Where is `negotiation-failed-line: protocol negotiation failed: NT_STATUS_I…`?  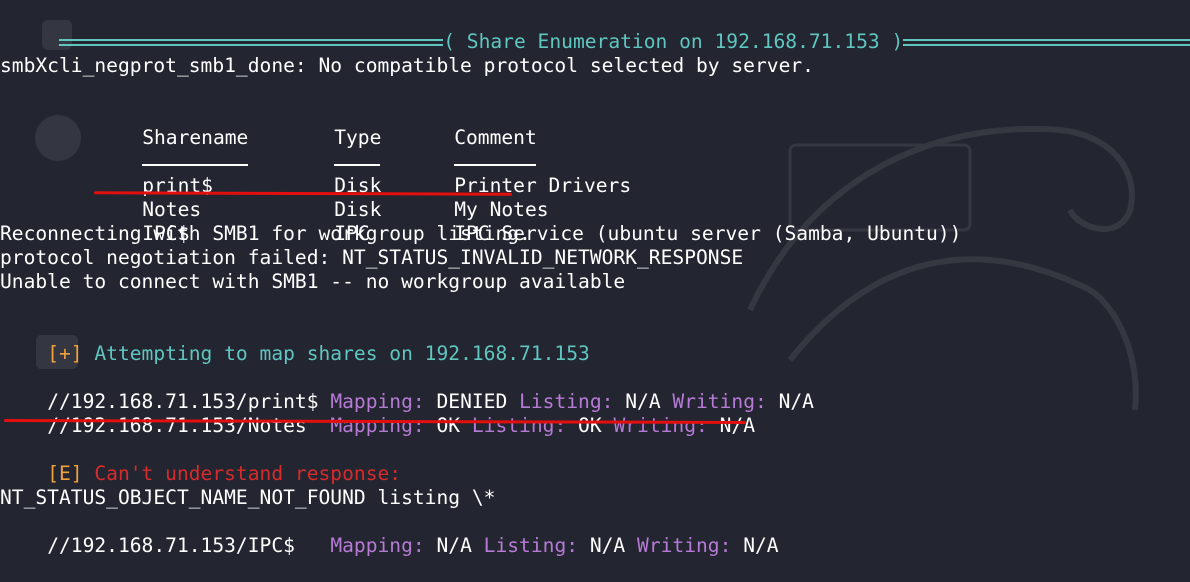
negotiation-failed-line: protocol negotiation failed: NT_STATUS_I… is located at coordinates (372, 257).